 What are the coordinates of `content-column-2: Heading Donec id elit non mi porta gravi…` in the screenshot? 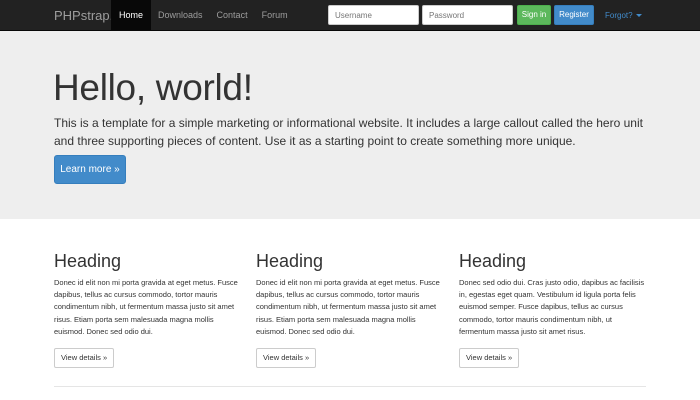 It's located at (351, 309).